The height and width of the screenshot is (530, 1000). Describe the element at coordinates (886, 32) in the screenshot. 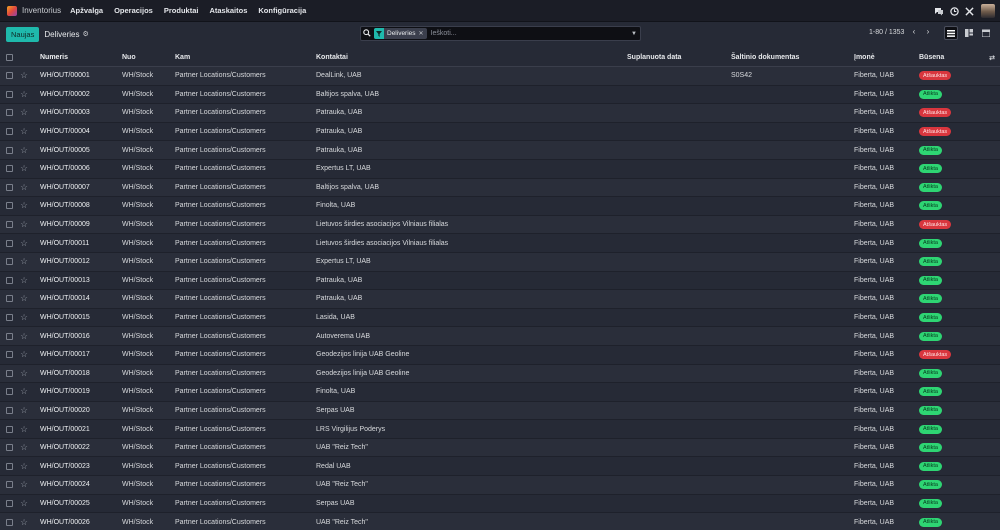

I see `pager-value: 1-80 / 1353` at that location.